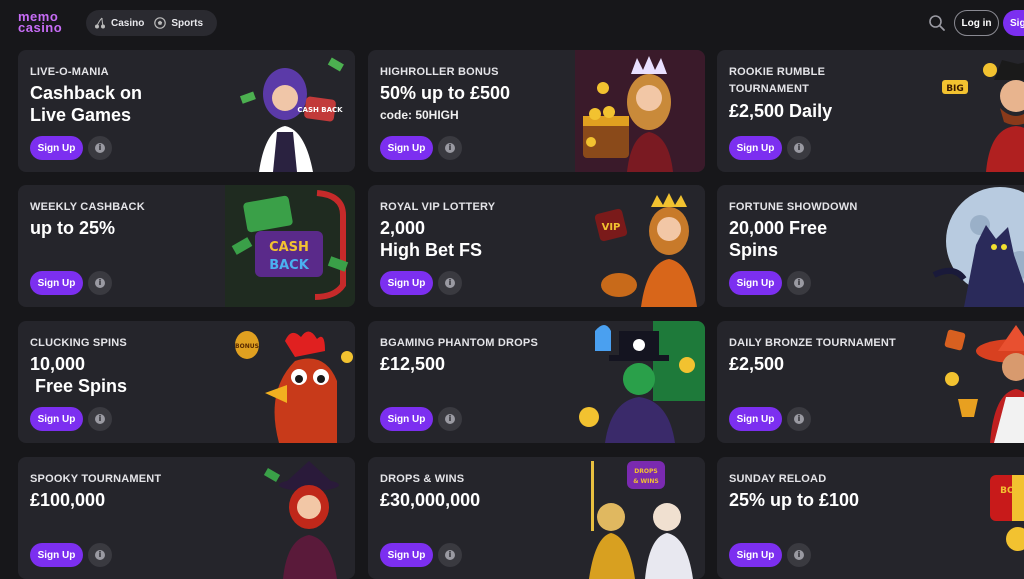 The image size is (1024, 579). What do you see at coordinates (794, 500) in the screenshot?
I see `promo-headline: 25% up to £100` at bounding box center [794, 500].